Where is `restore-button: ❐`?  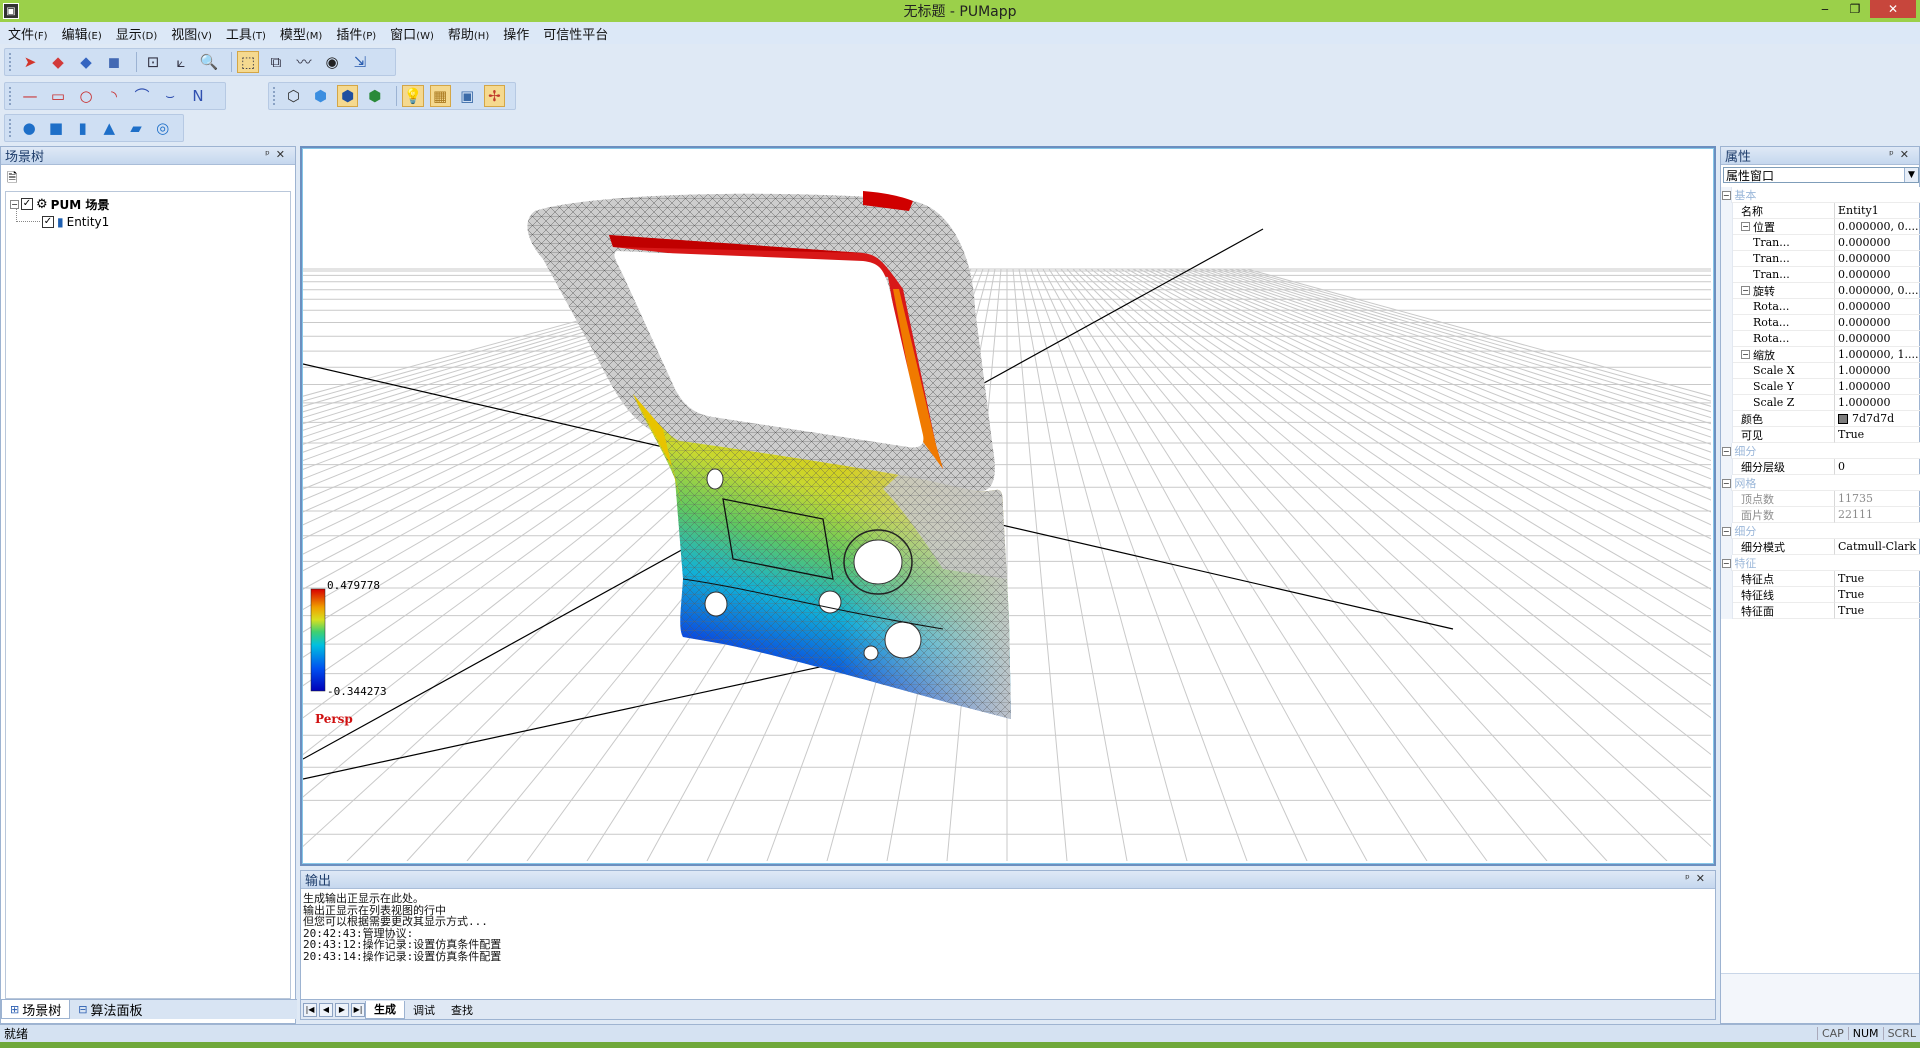
restore-button: ❐ is located at coordinates (1855, 9).